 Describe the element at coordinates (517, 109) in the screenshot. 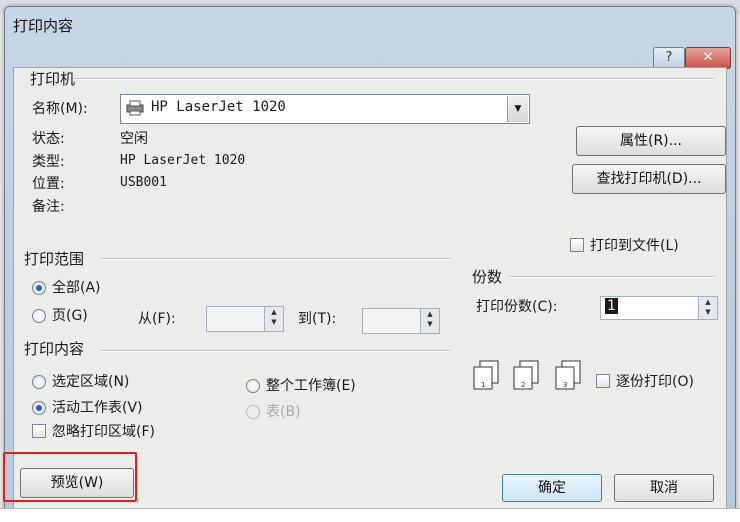

I see `chevron-down-icon: ▼` at that location.